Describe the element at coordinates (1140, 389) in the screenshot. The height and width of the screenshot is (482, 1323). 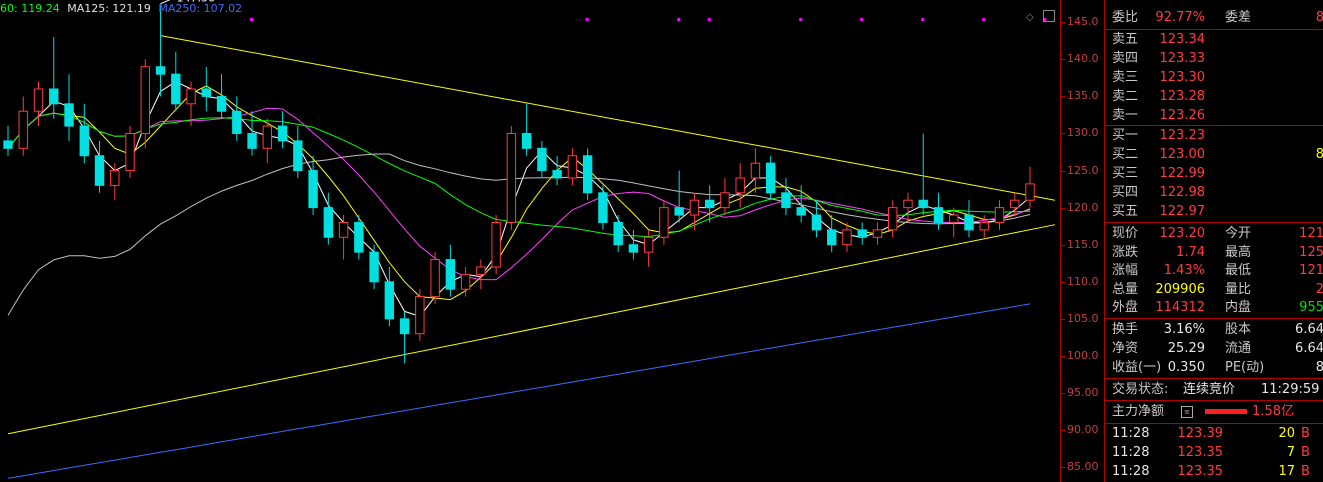
I see `trade-status-label: 交易状态:` at that location.